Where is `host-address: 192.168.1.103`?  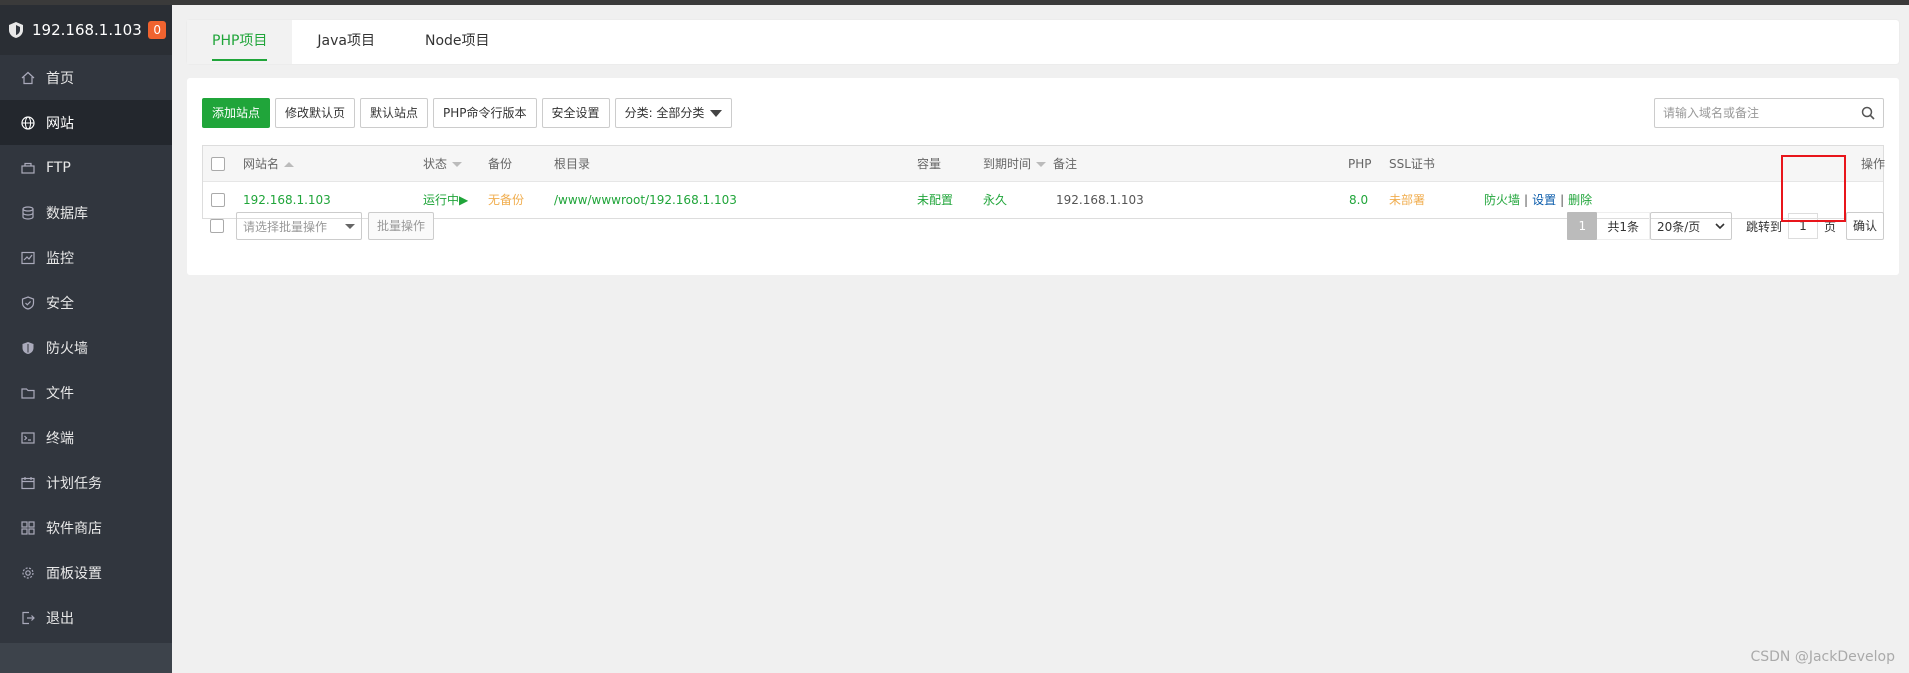 host-address: 192.168.1.103 is located at coordinates (87, 30).